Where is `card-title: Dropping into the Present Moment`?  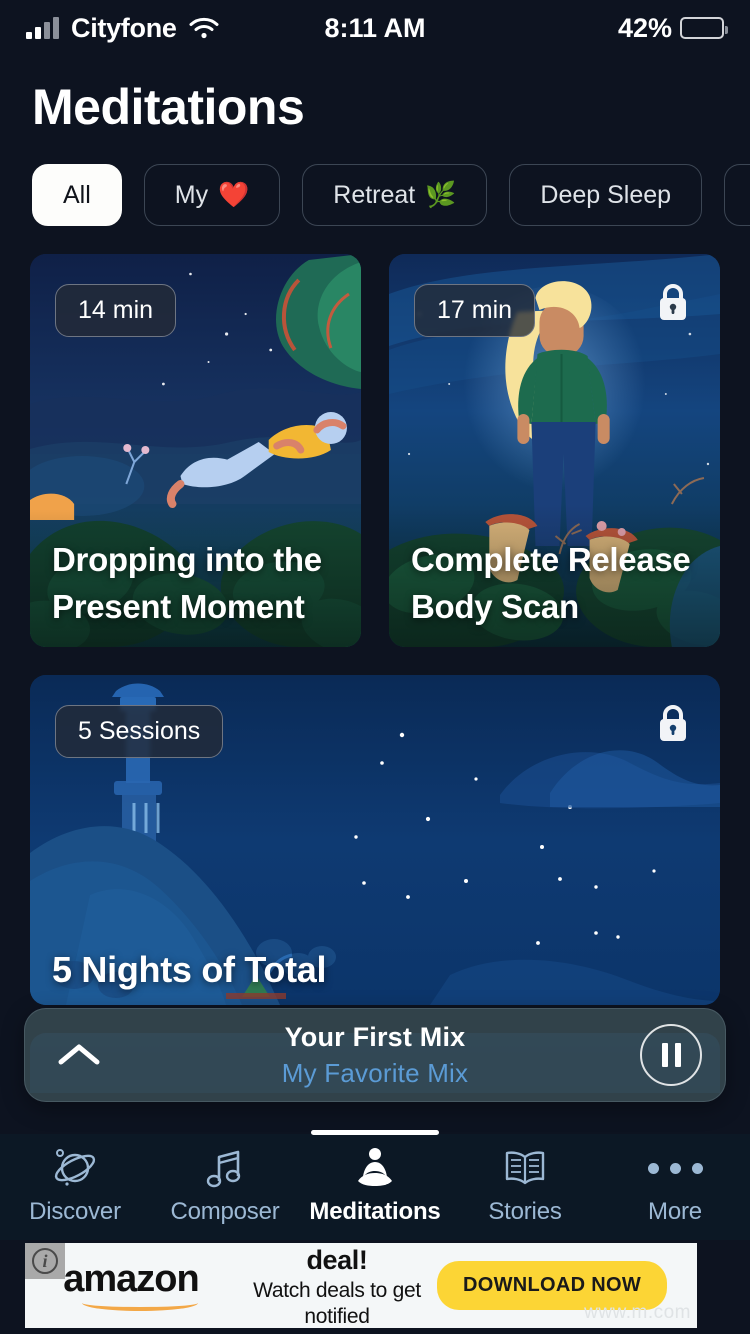
card-title: Dropping into the Present Moment is located at coordinates (187, 583).